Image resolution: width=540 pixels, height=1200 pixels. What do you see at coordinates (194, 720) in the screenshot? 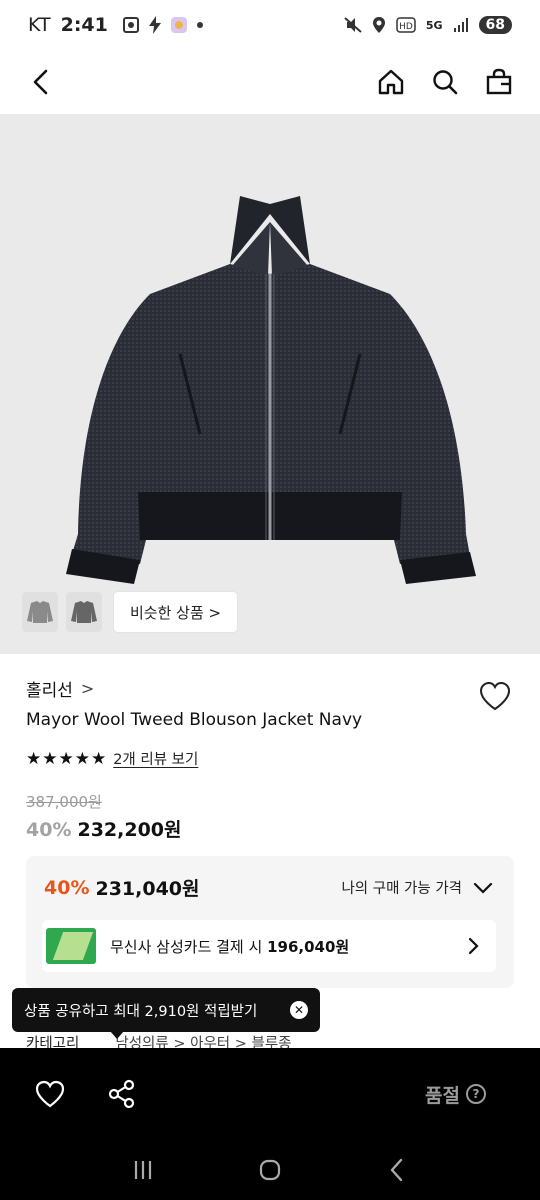
I see `product-title: Mayor Wool Tweed Blouson Jacket Navy` at bounding box center [194, 720].